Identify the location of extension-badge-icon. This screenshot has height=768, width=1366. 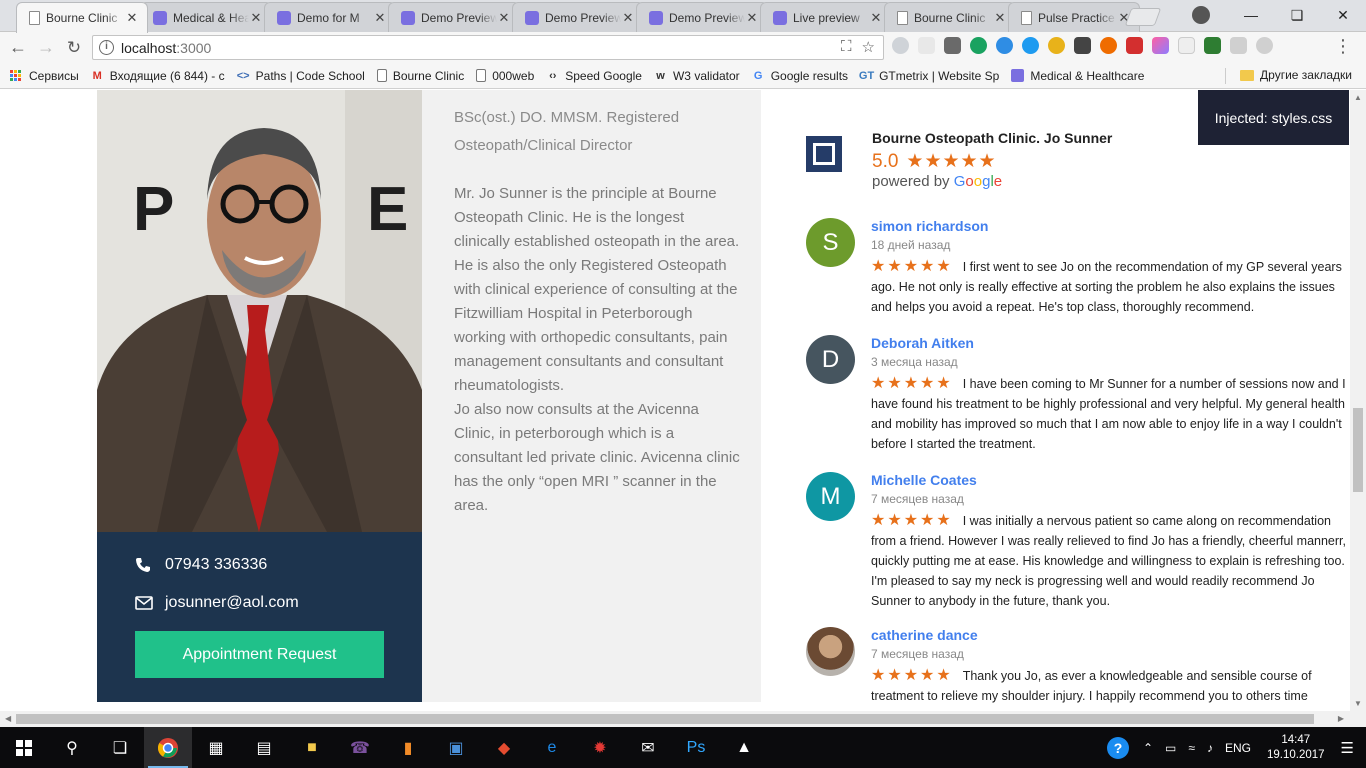
(1134, 45).